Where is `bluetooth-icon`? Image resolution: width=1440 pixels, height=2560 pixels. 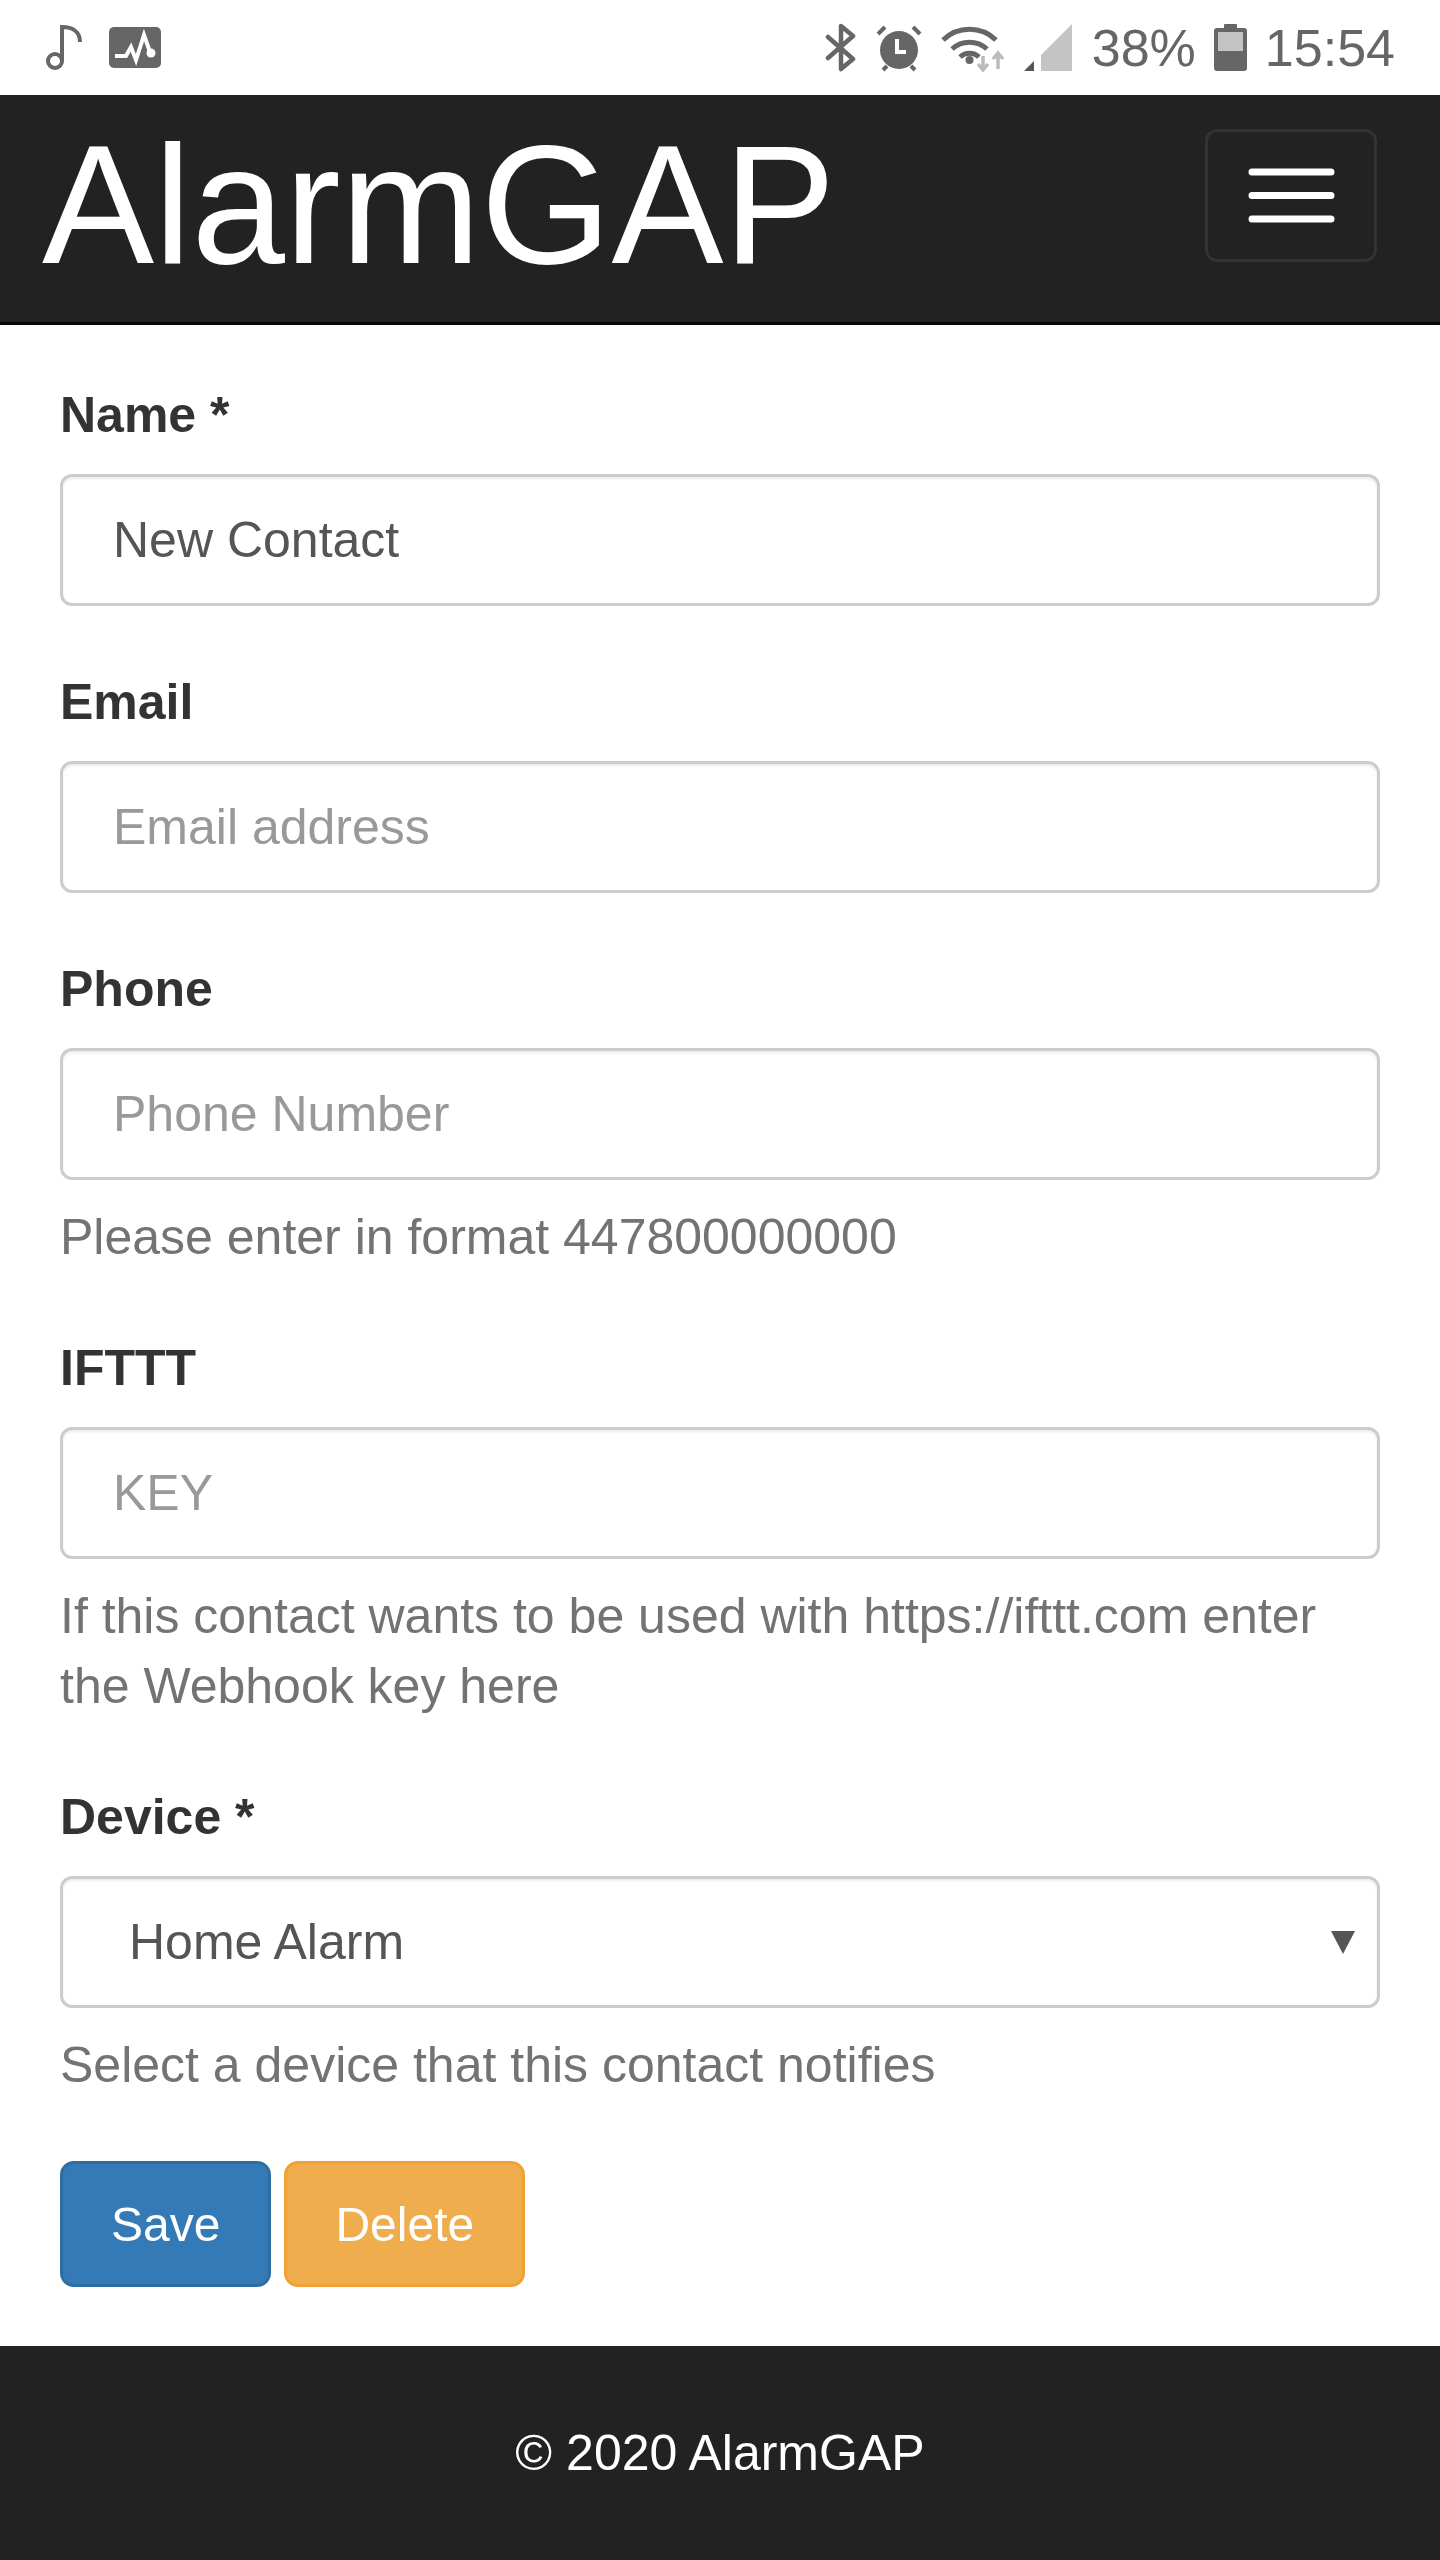
bluetooth-icon is located at coordinates (840, 47).